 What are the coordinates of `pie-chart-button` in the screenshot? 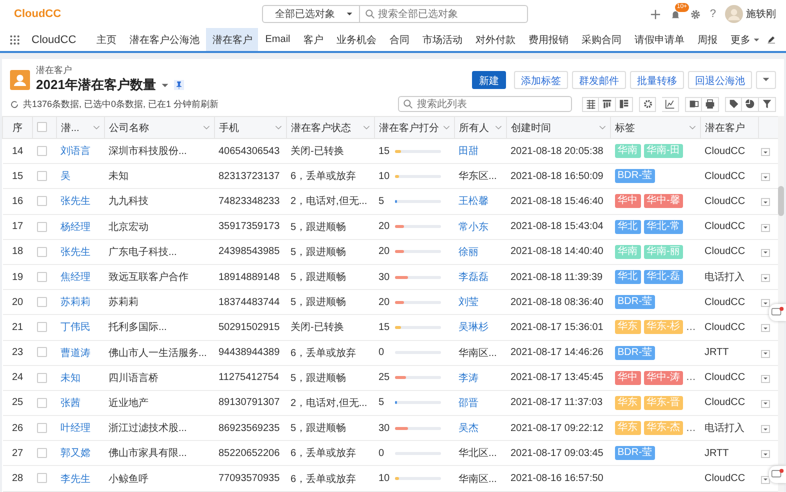 It's located at (750, 104).